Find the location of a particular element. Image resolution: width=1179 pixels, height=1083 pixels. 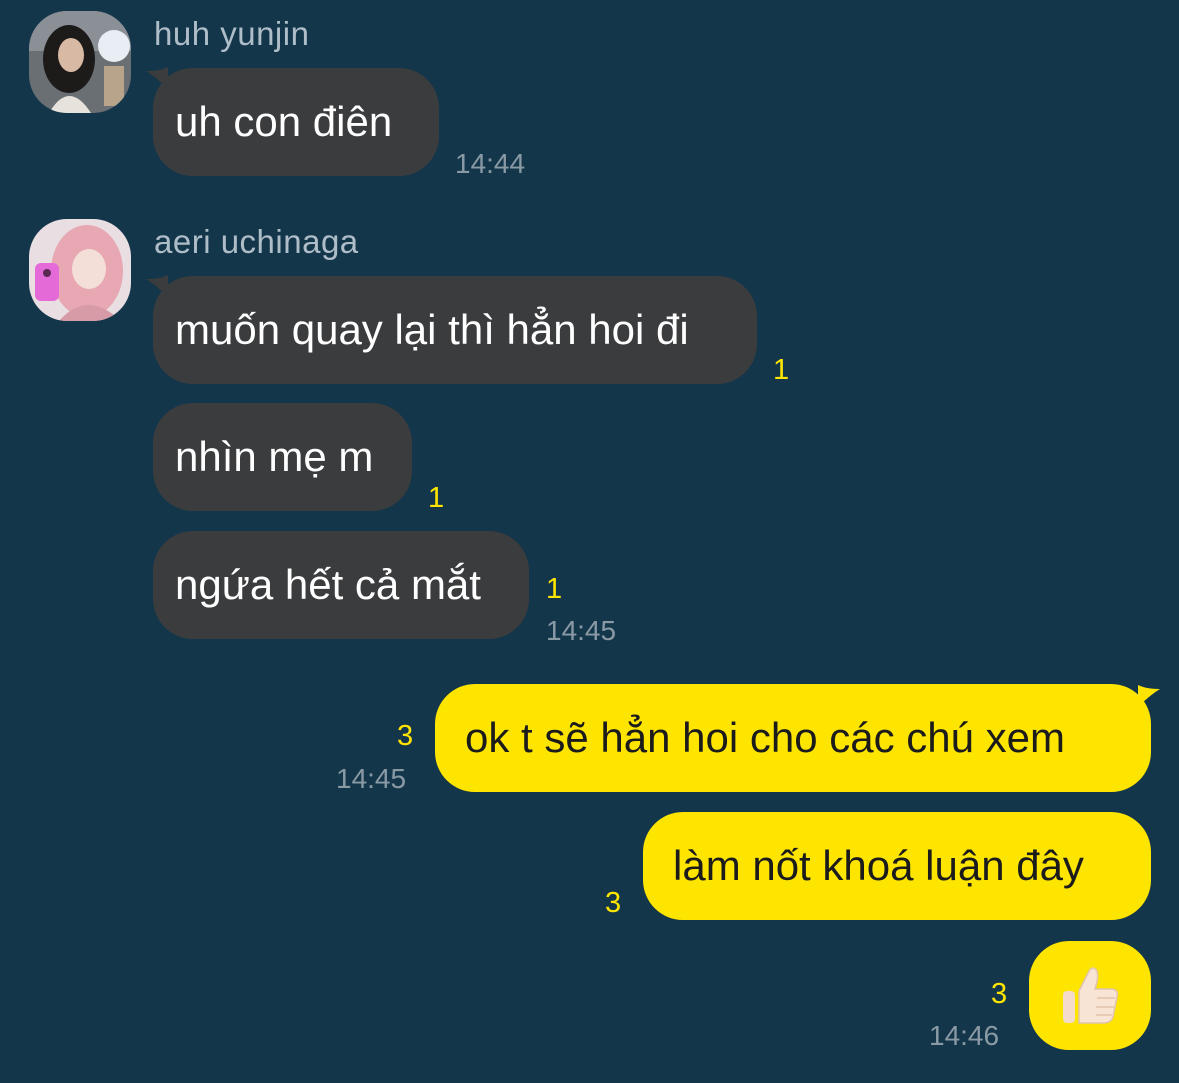

avatar-huh-yunjin is located at coordinates (80, 62).